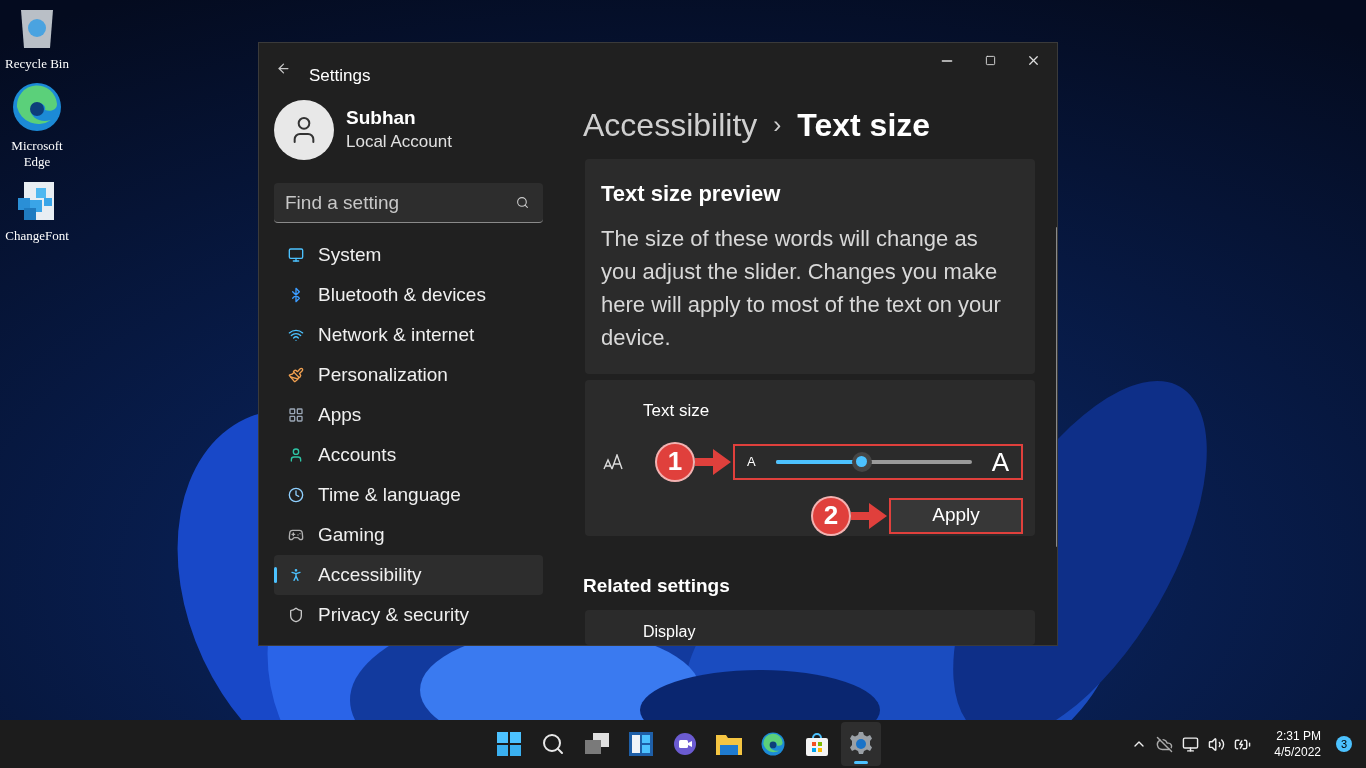 The image size is (1366, 768). I want to click on task-view-icon, so click(597, 744).